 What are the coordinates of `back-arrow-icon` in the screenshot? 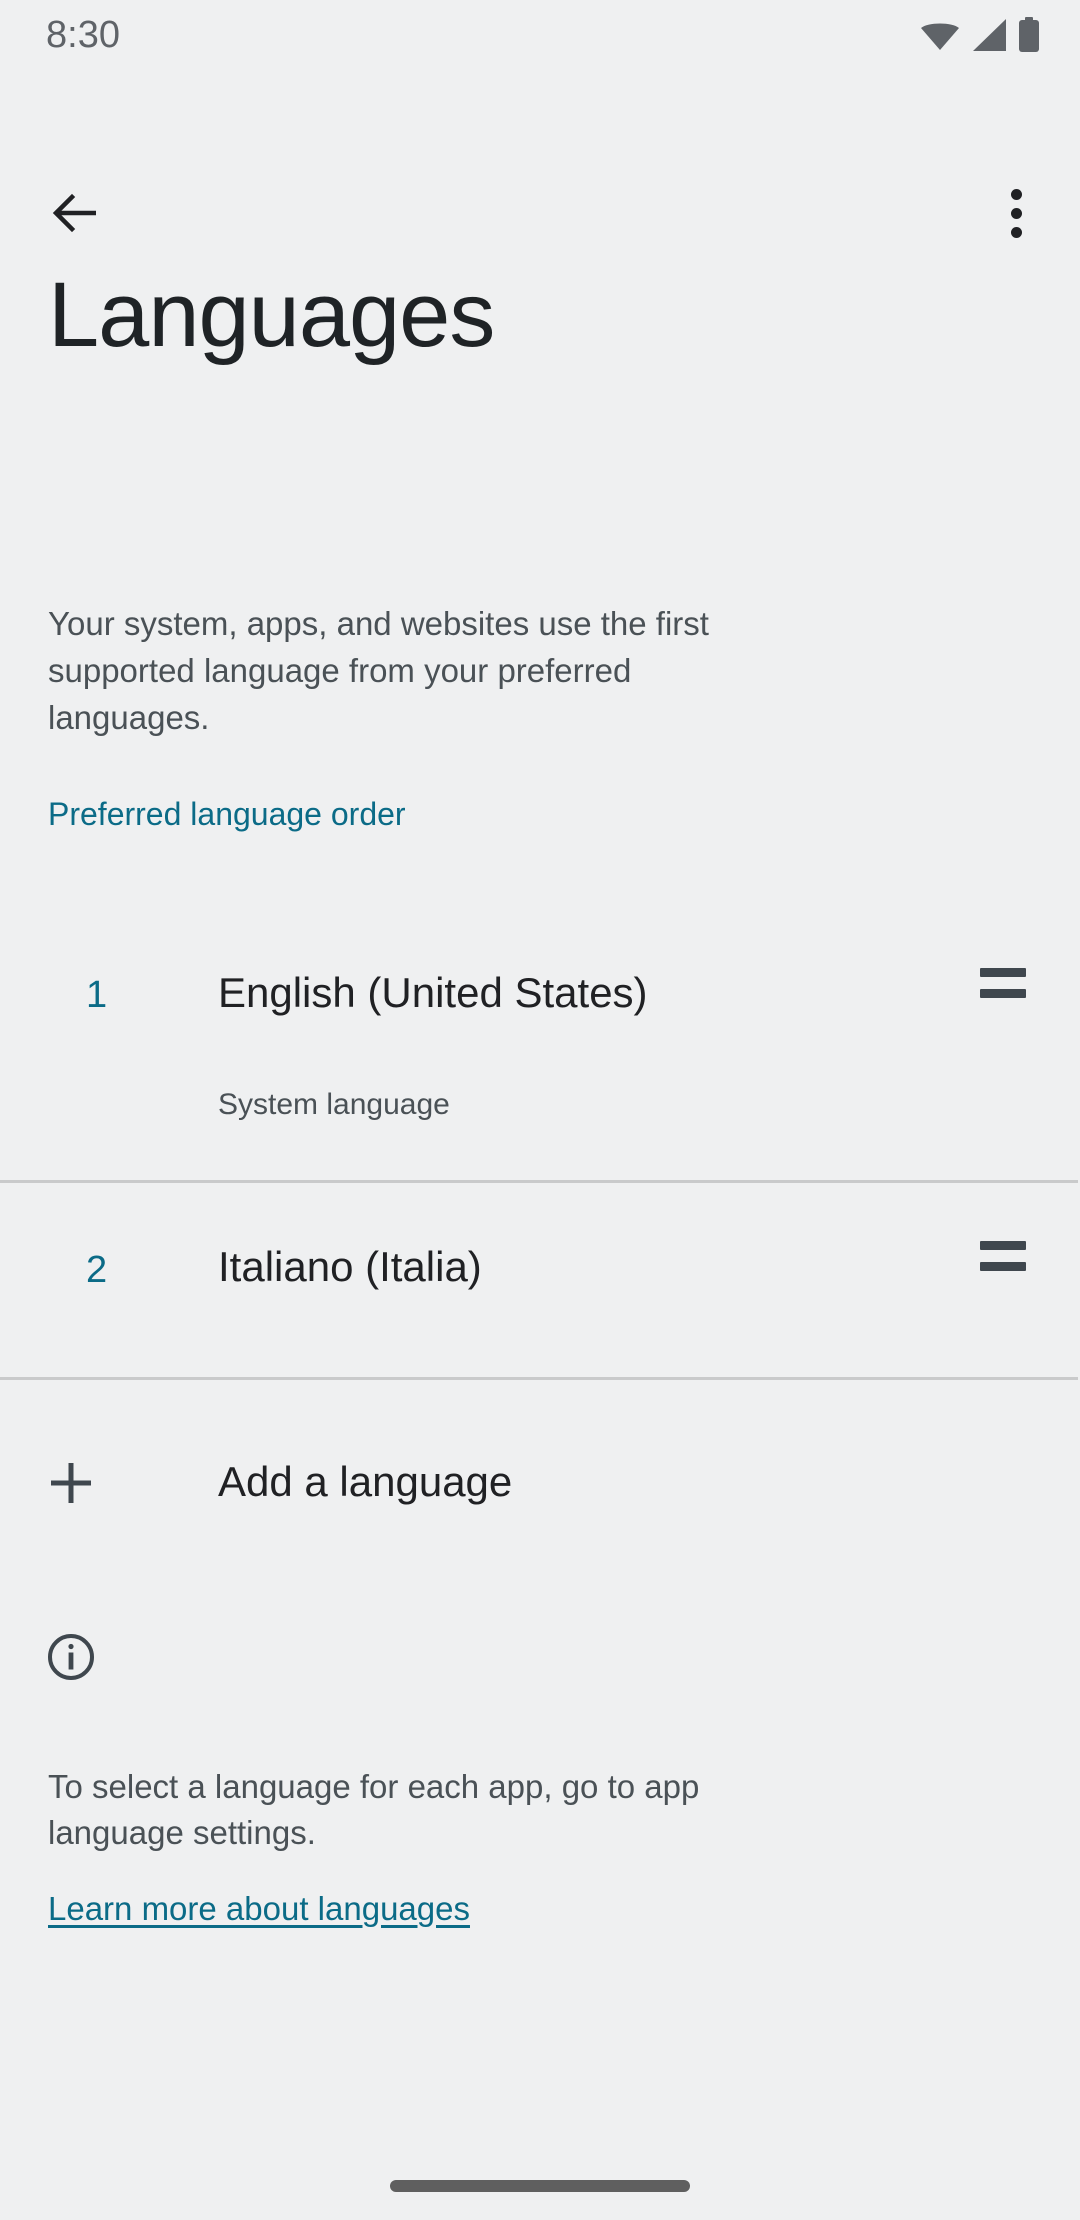 It's located at (76, 213).